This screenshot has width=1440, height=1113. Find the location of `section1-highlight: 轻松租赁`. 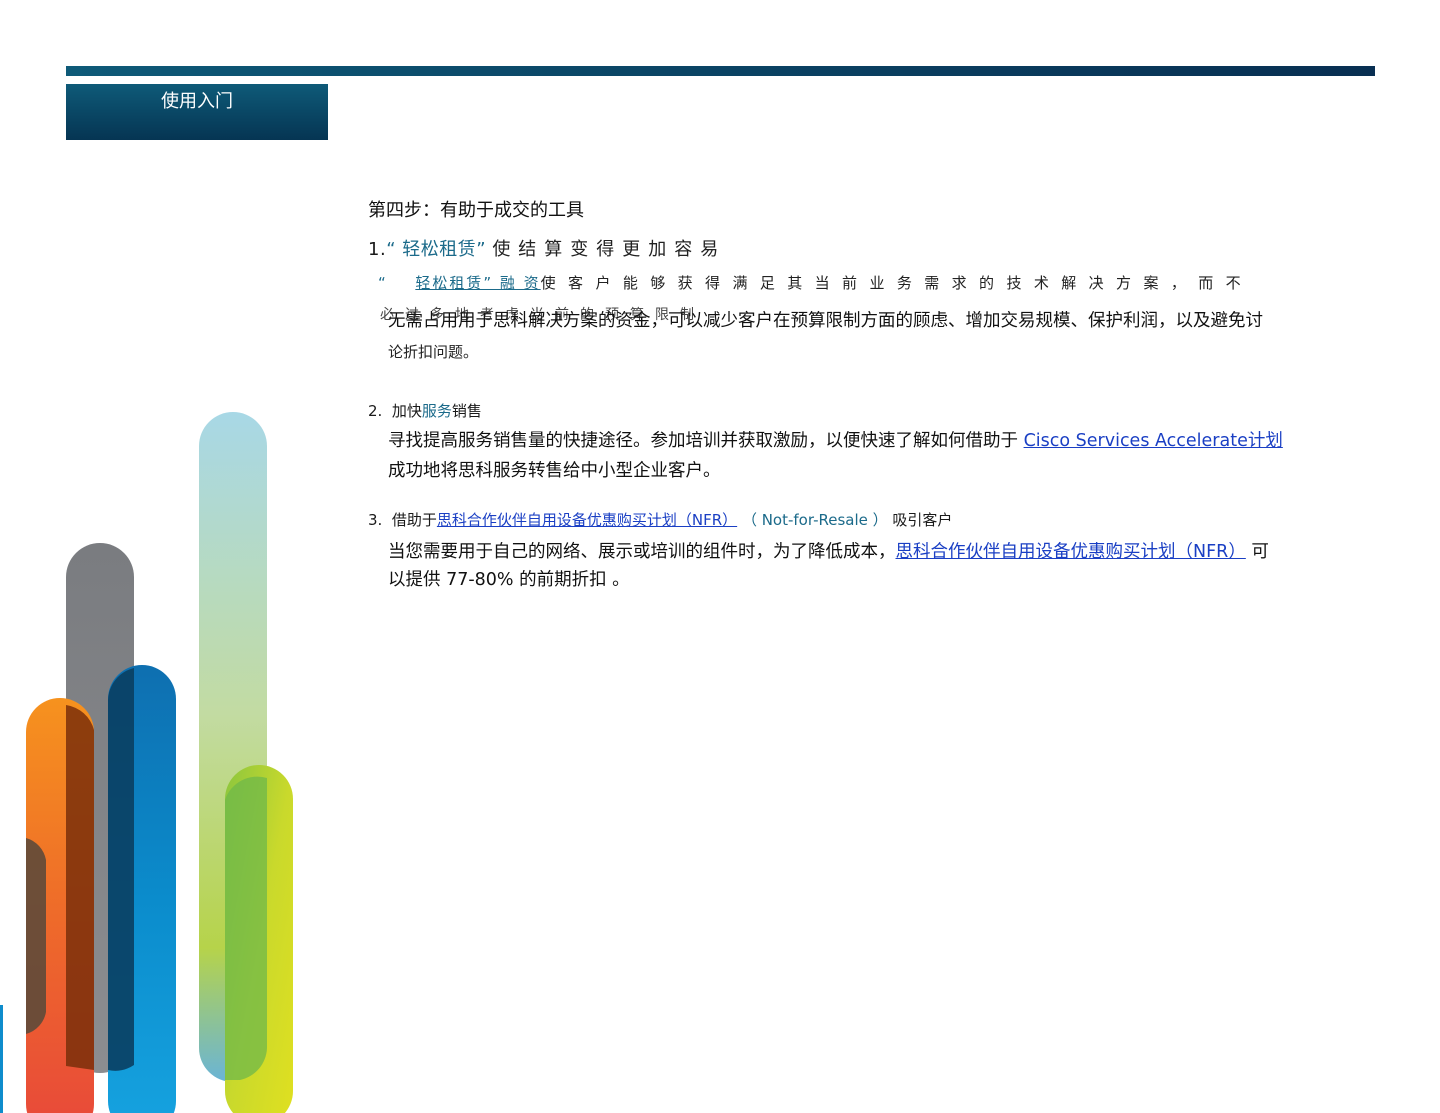

section1-highlight: 轻松租赁 is located at coordinates (439, 249).